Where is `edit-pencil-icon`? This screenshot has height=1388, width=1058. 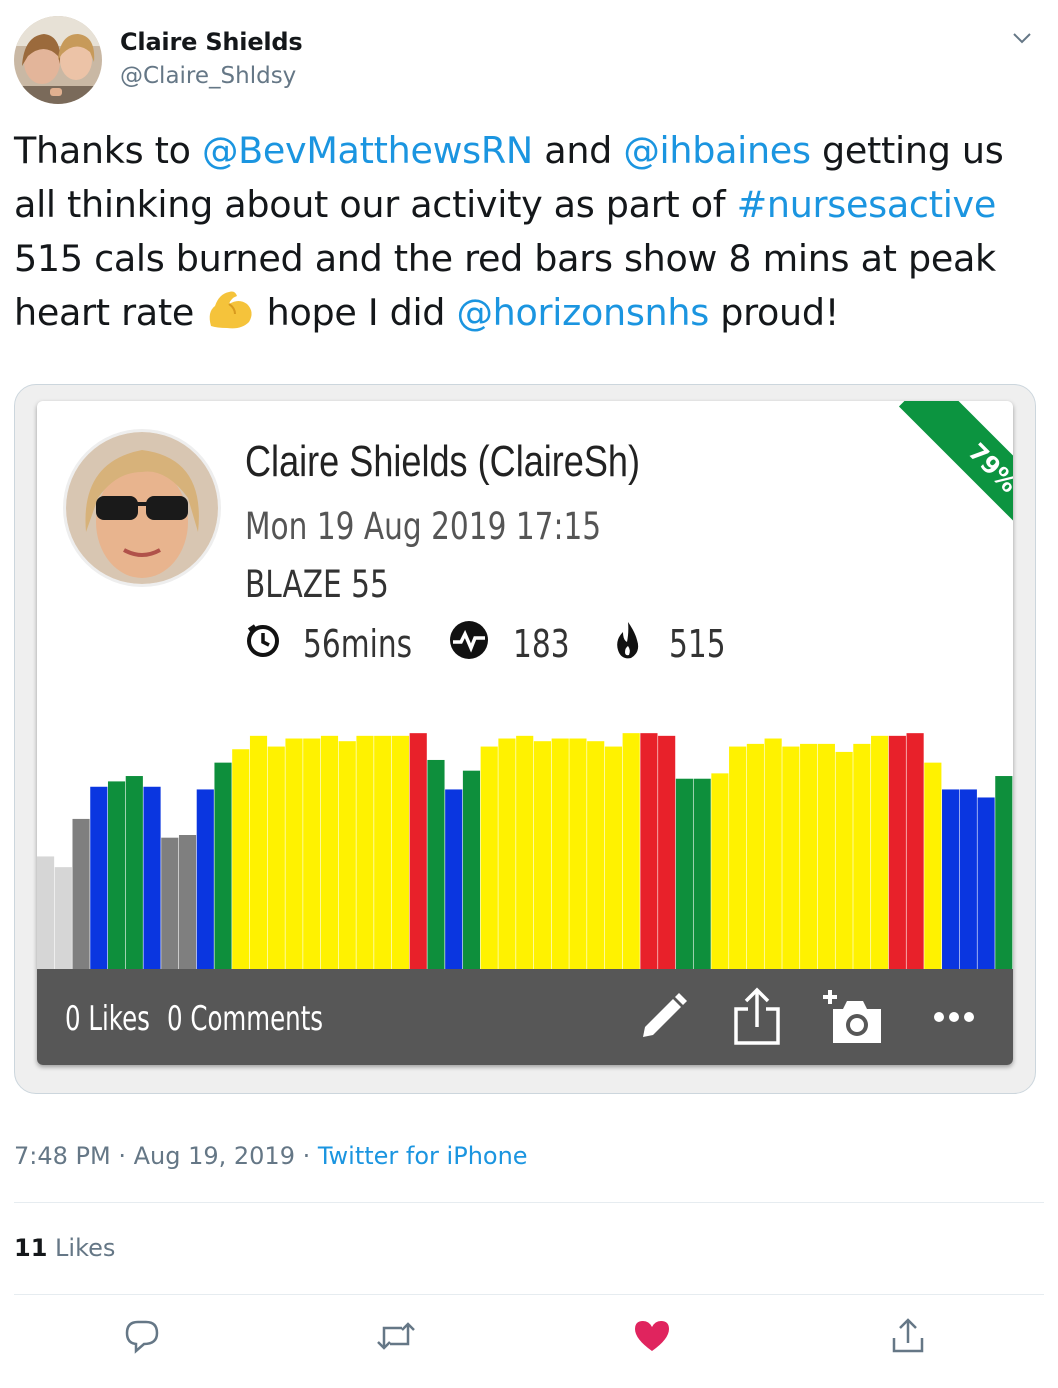
edit-pencil-icon is located at coordinates (663, 1017).